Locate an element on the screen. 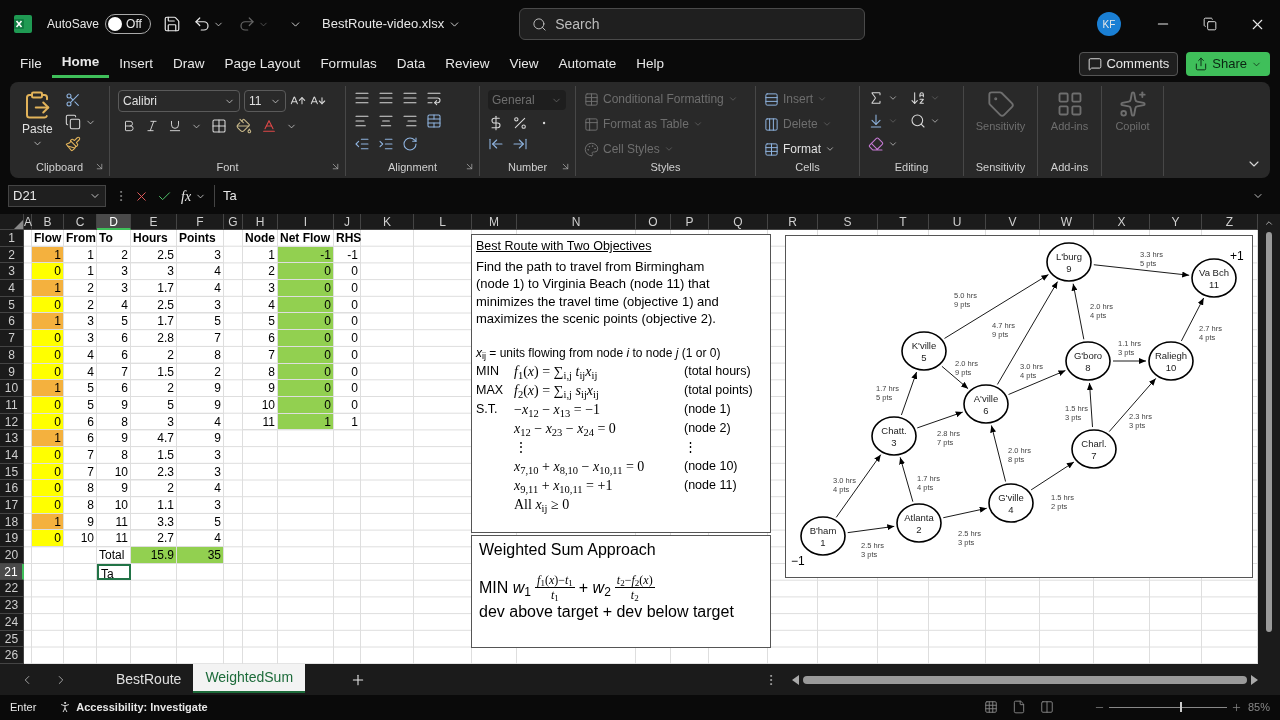  formula-input: Ta is located at coordinates (743, 196).